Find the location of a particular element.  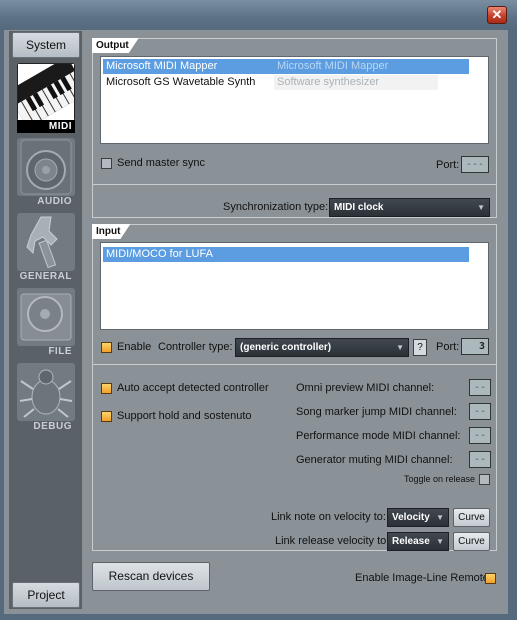

send-master-sync-label: Send master sync is located at coordinates (161, 163).